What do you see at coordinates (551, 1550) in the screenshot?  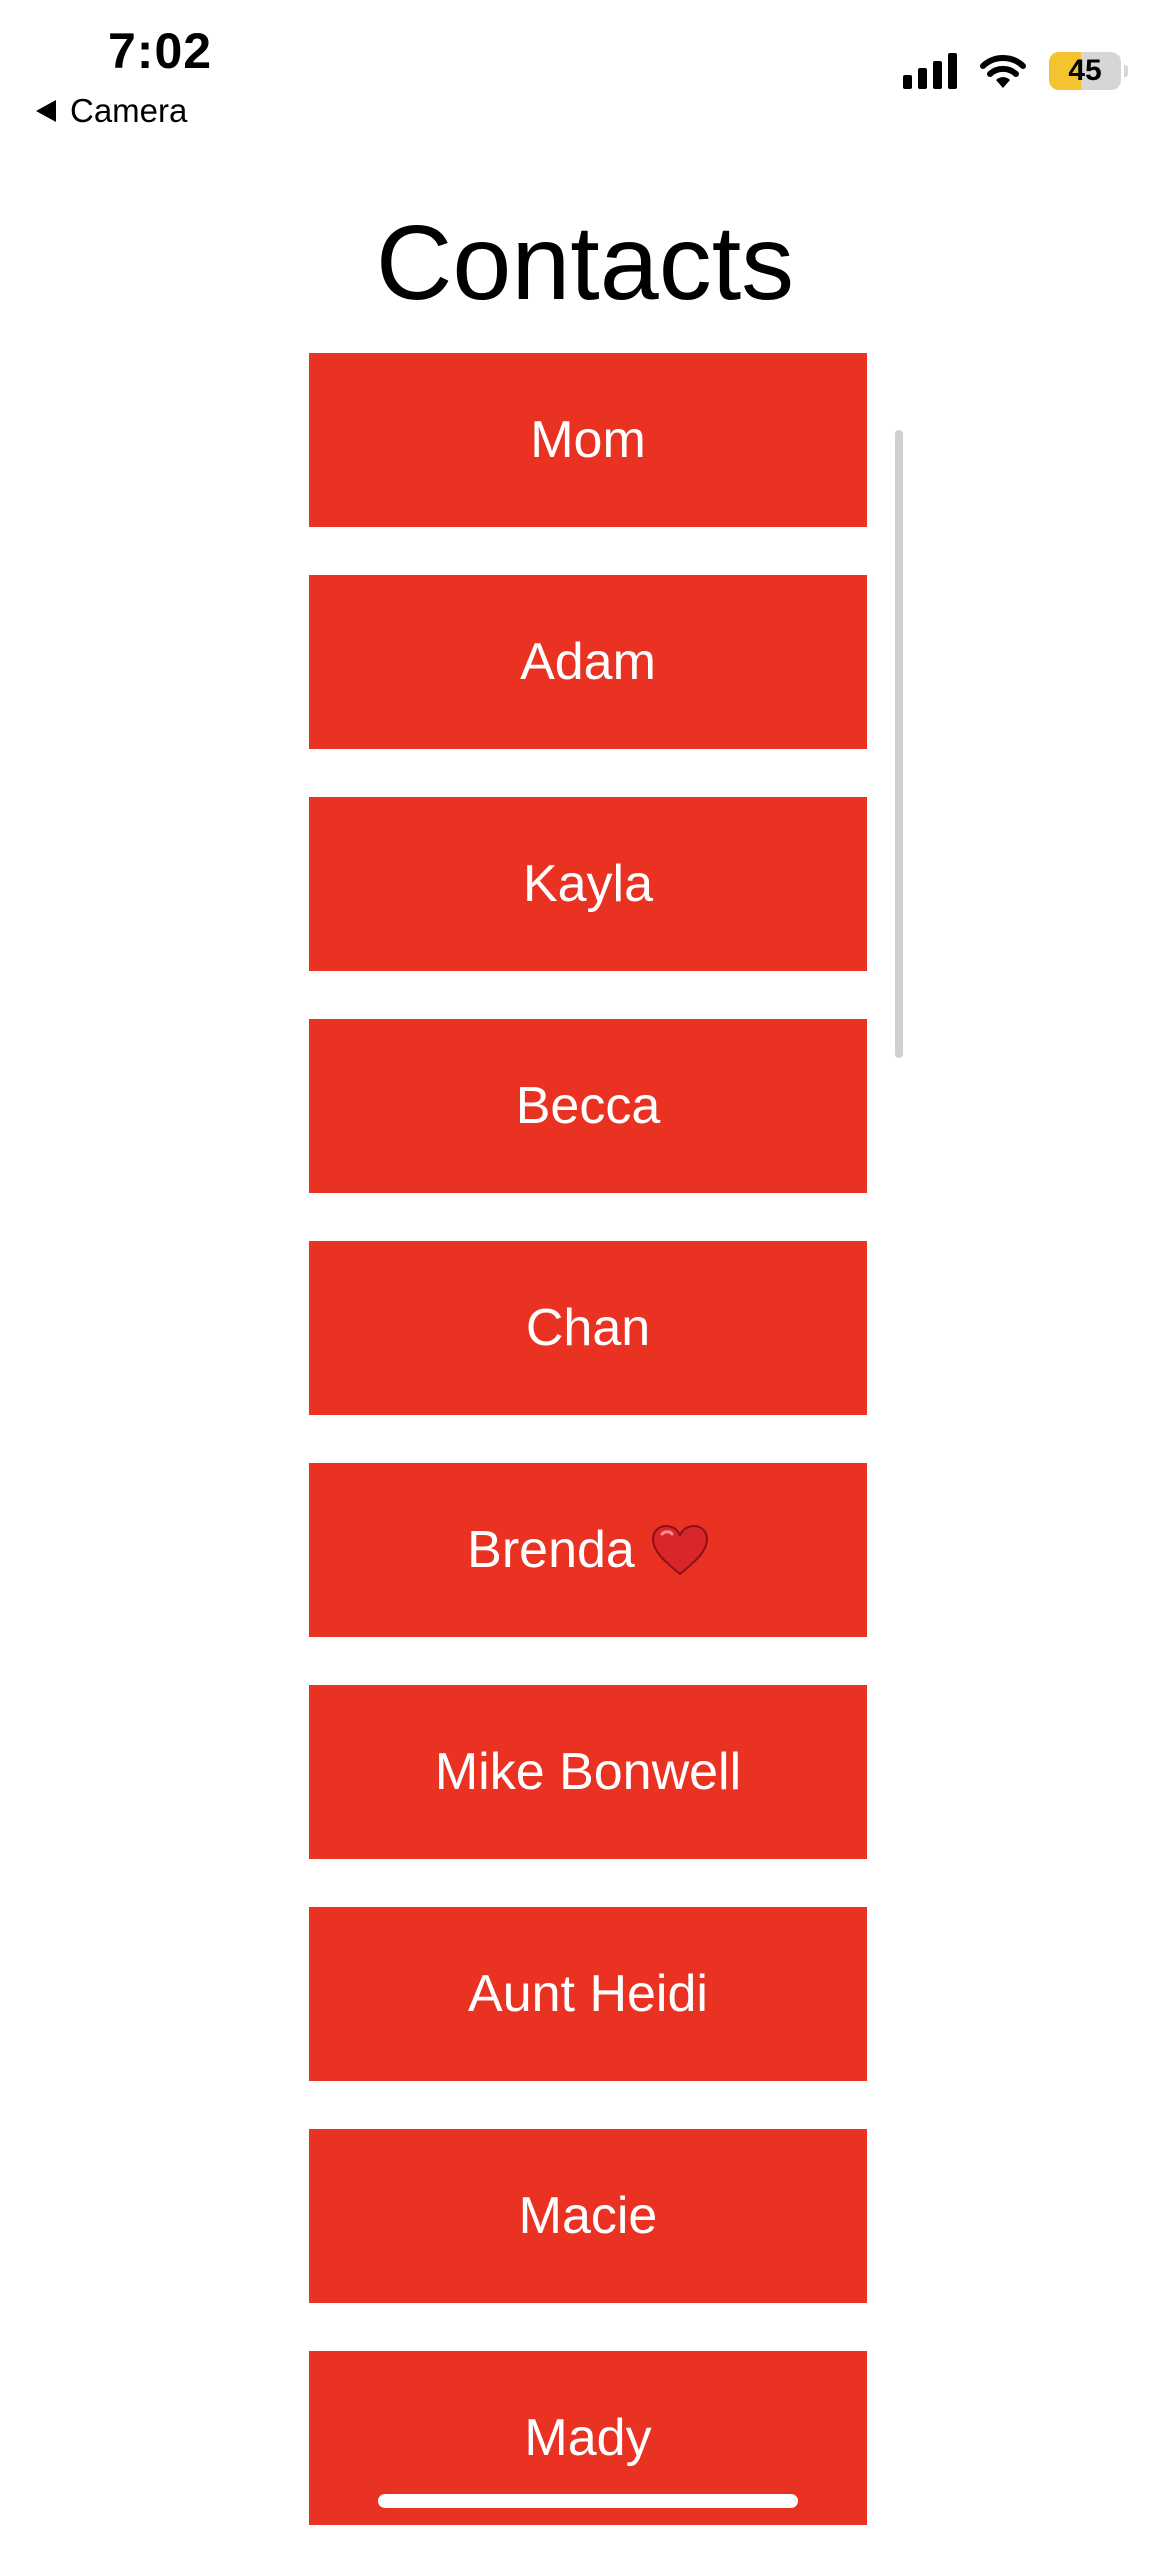 I see `contact-label: Brenda` at bounding box center [551, 1550].